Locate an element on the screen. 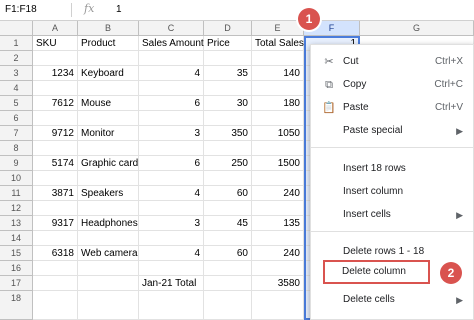 The height and width of the screenshot is (320, 474). cell-total: 135 is located at coordinates (278, 223).